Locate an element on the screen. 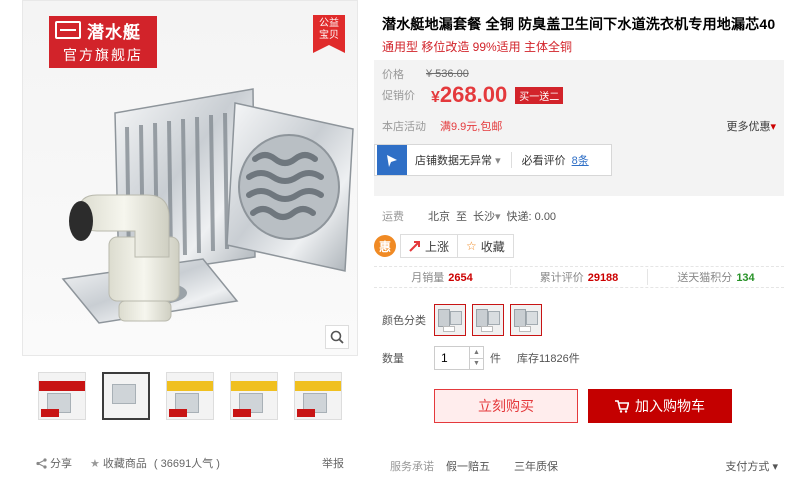 This screenshot has width=800, height=495. price-up-button: 上涨 is located at coordinates (429, 246).